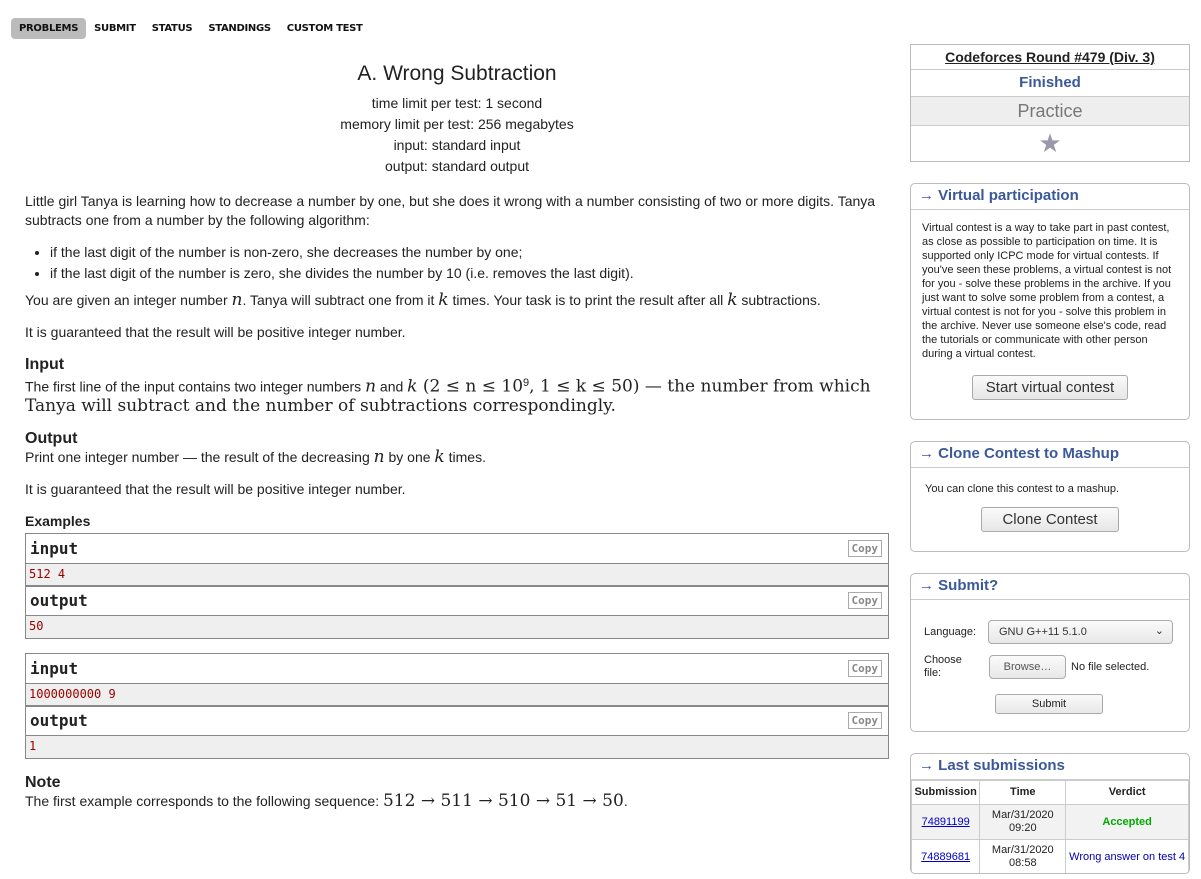 The height and width of the screenshot is (879, 1201). Describe the element at coordinates (1050, 143) in the screenshot. I see `star-icon: ★` at that location.